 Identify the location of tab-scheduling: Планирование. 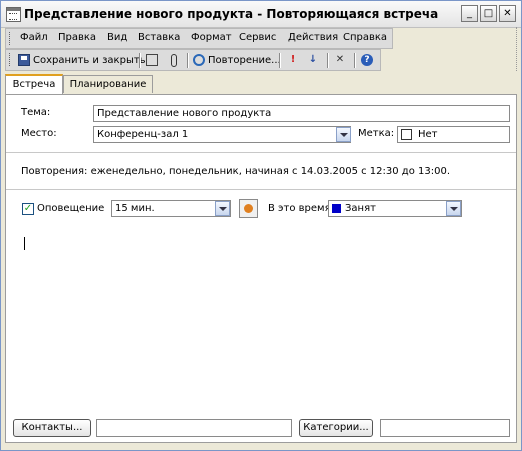
(108, 84).